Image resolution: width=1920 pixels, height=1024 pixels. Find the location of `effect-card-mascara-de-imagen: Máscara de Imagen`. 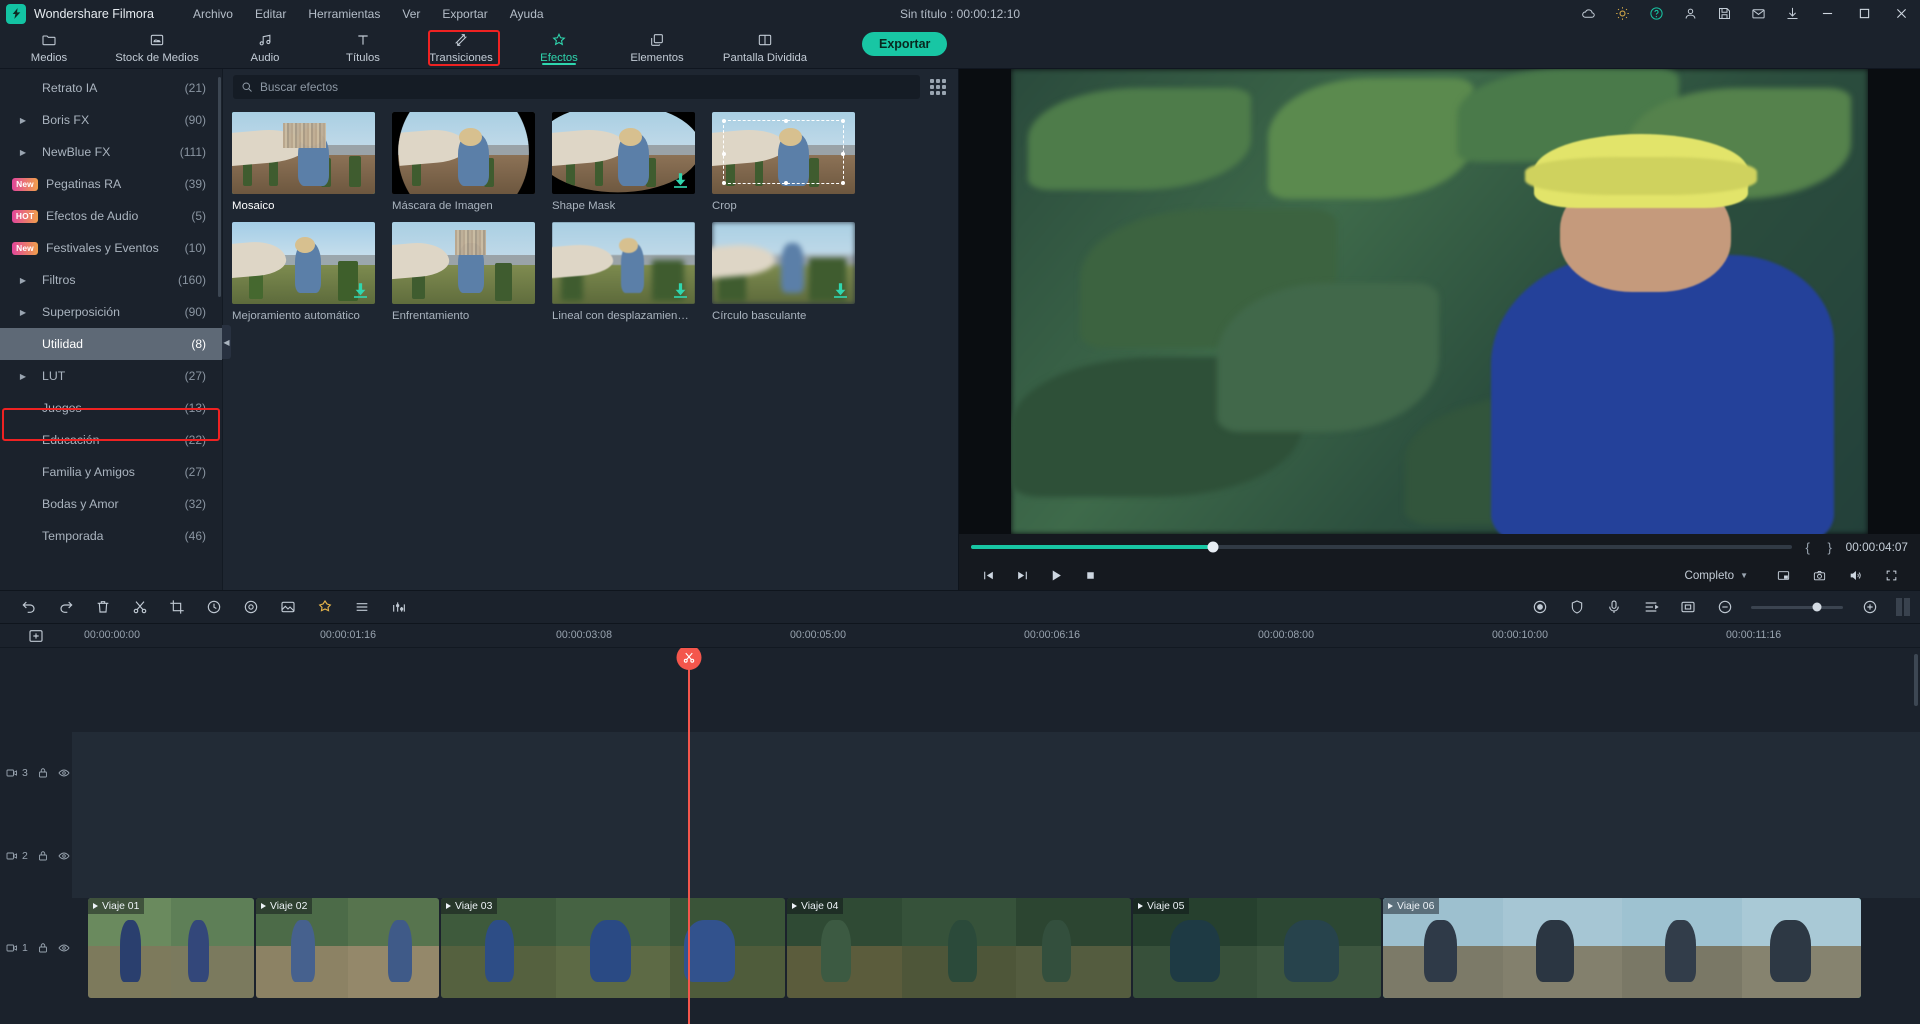

effect-card-mascara-de-imagen: Máscara de Imagen is located at coordinates (472, 162).